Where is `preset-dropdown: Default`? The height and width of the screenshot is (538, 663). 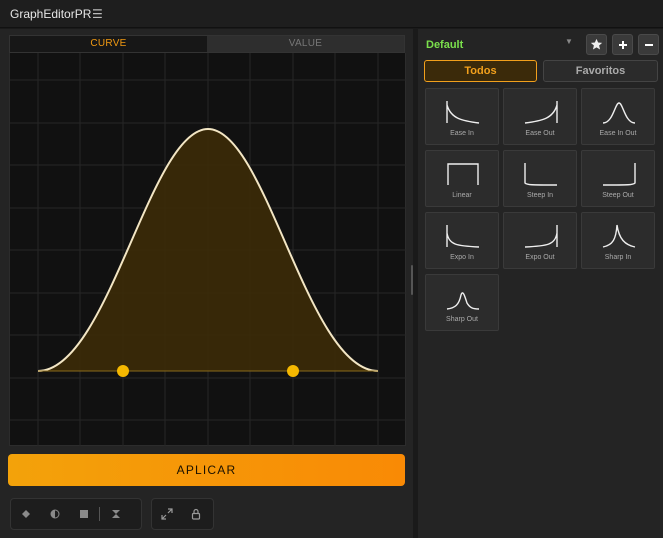 preset-dropdown: Default is located at coordinates (501, 45).